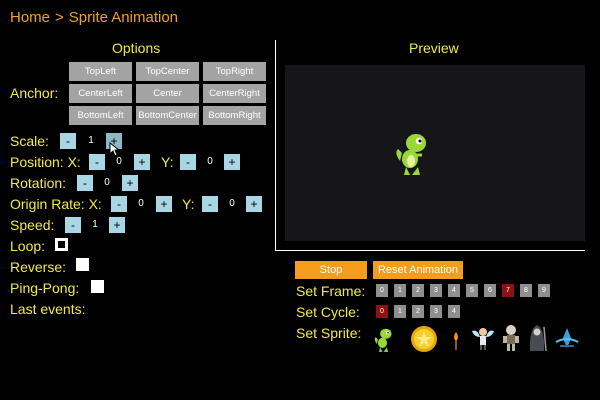 Image resolution: width=600 pixels, height=400 pixels. What do you see at coordinates (97, 162) in the screenshot?
I see `position-x-decrease-button: -` at bounding box center [97, 162].